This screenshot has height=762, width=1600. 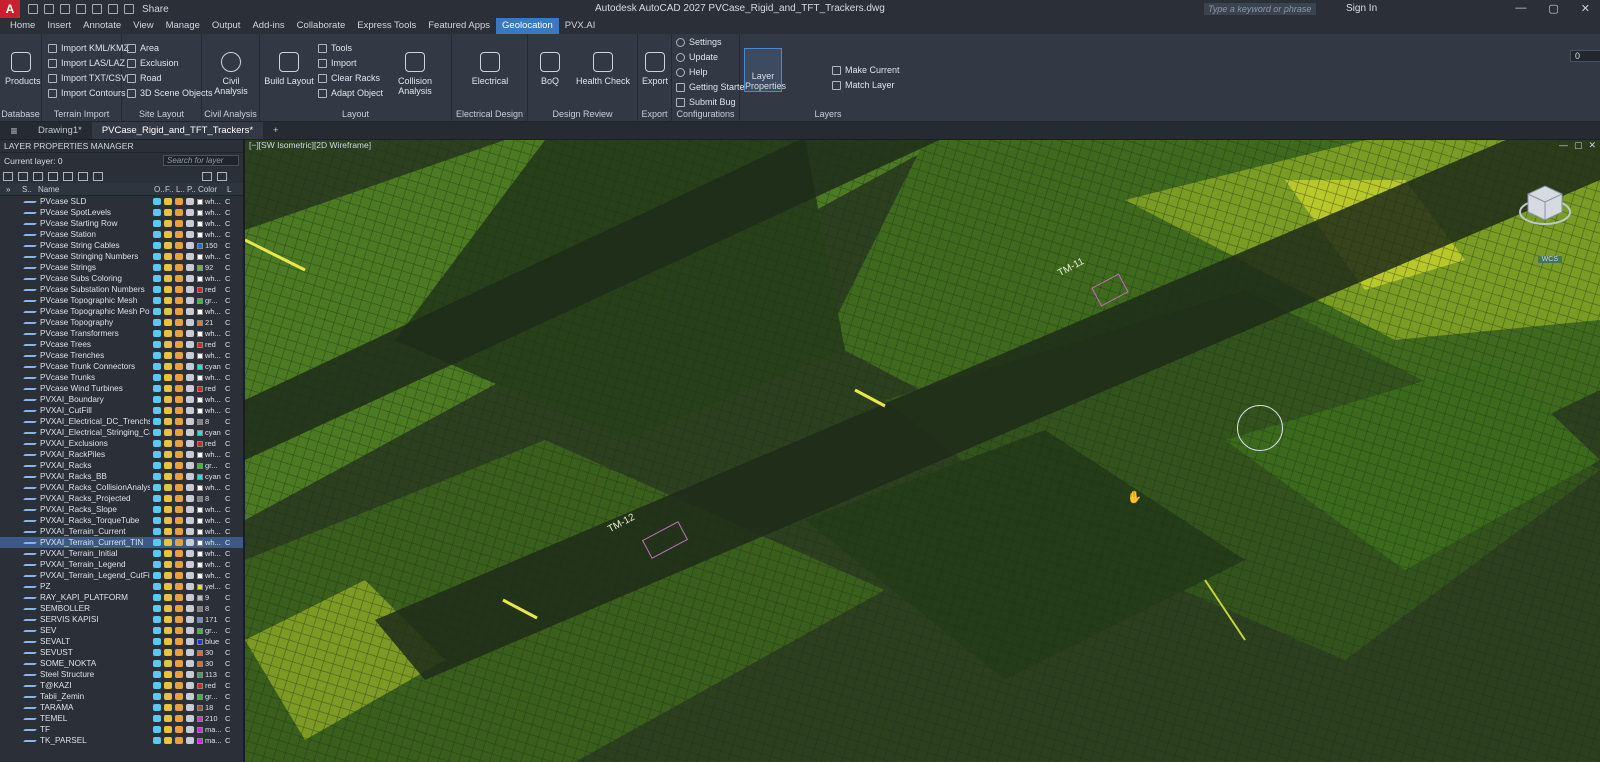 I want to click on import-kml-button: Import KML/KMZ, so click(x=88, y=48).